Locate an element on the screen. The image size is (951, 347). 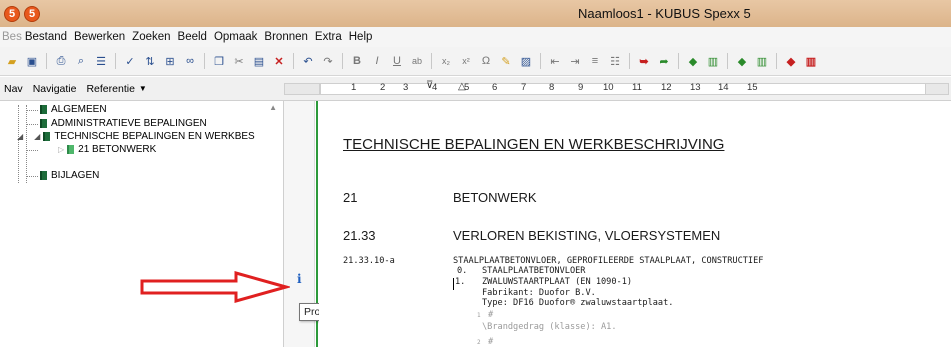
brandgedrag-line: \Brandgedrag (klasse): A1. is located at coordinates (549, 327).